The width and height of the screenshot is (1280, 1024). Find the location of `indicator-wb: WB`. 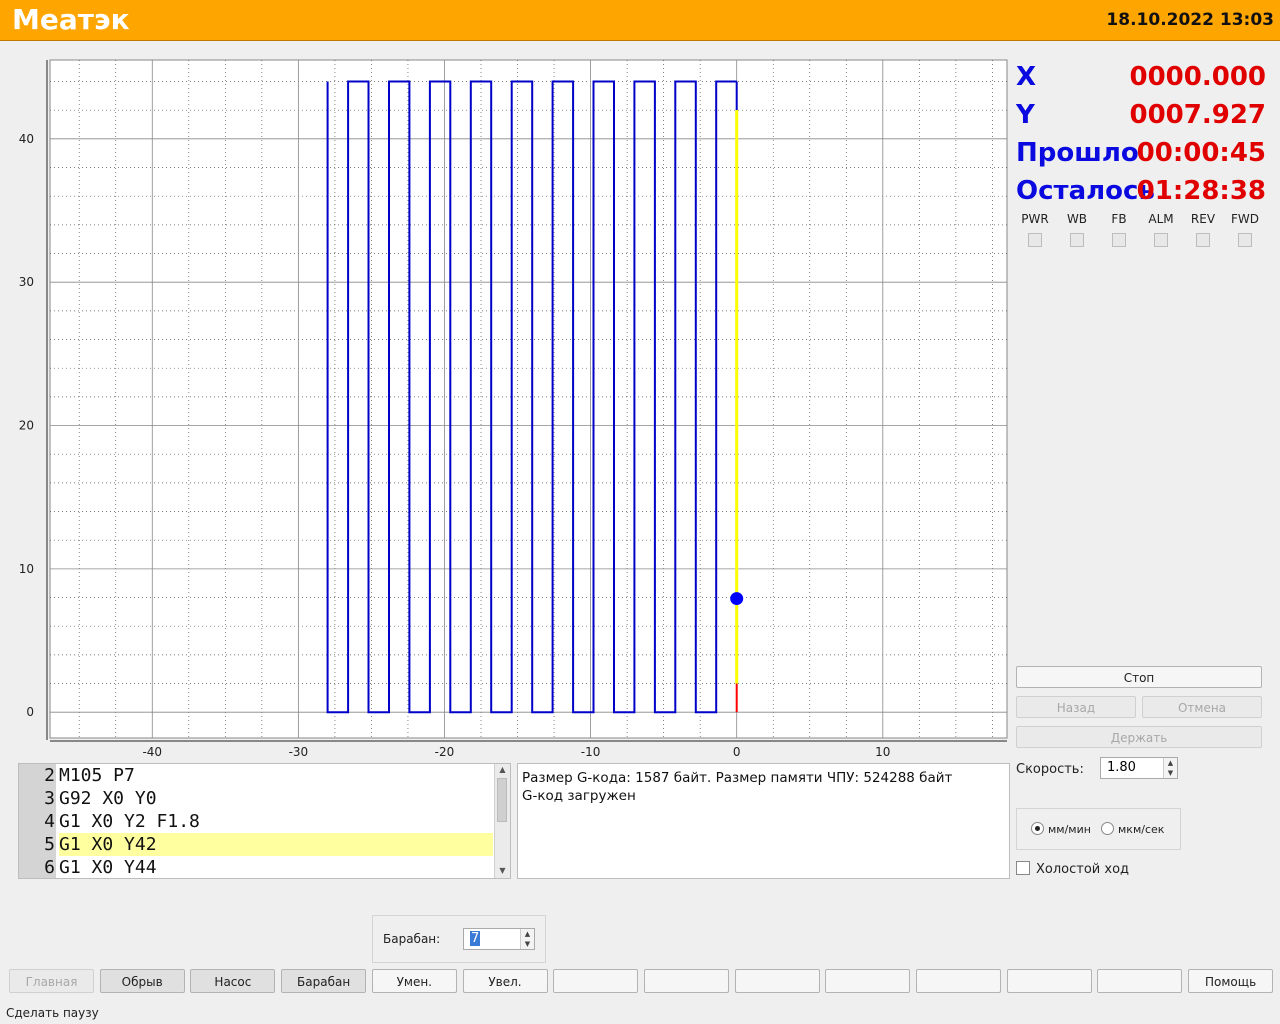

indicator-wb: WB is located at coordinates (1077, 229).